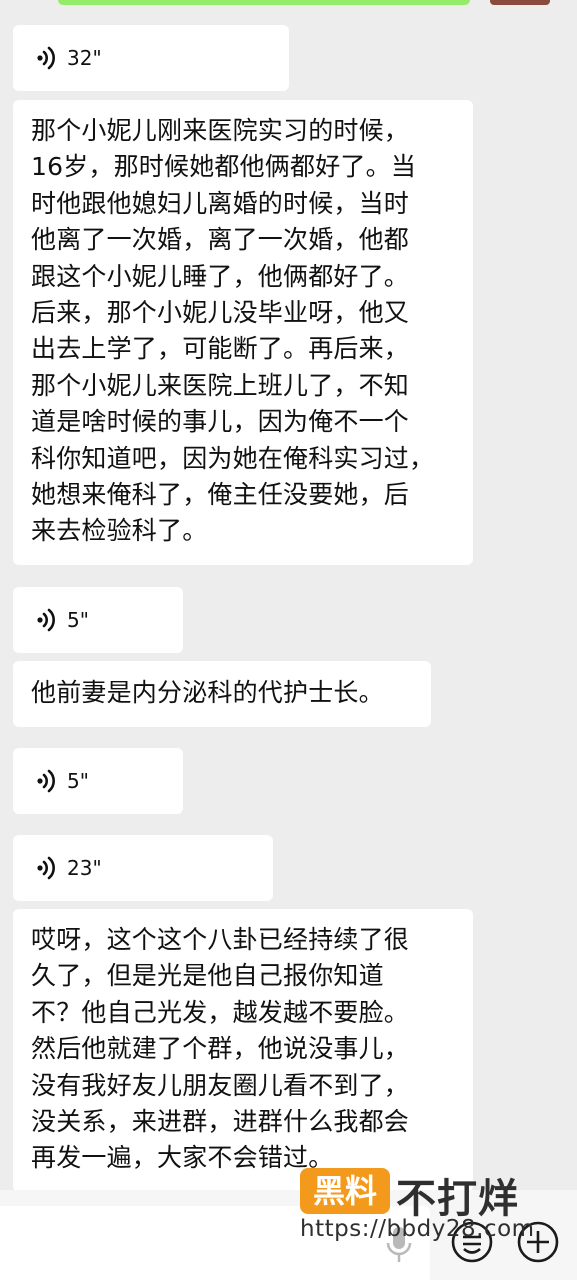  What do you see at coordinates (220, 349) in the screenshot?
I see `message-line: 出去上学了，可能断了。再后来，` at bounding box center [220, 349].